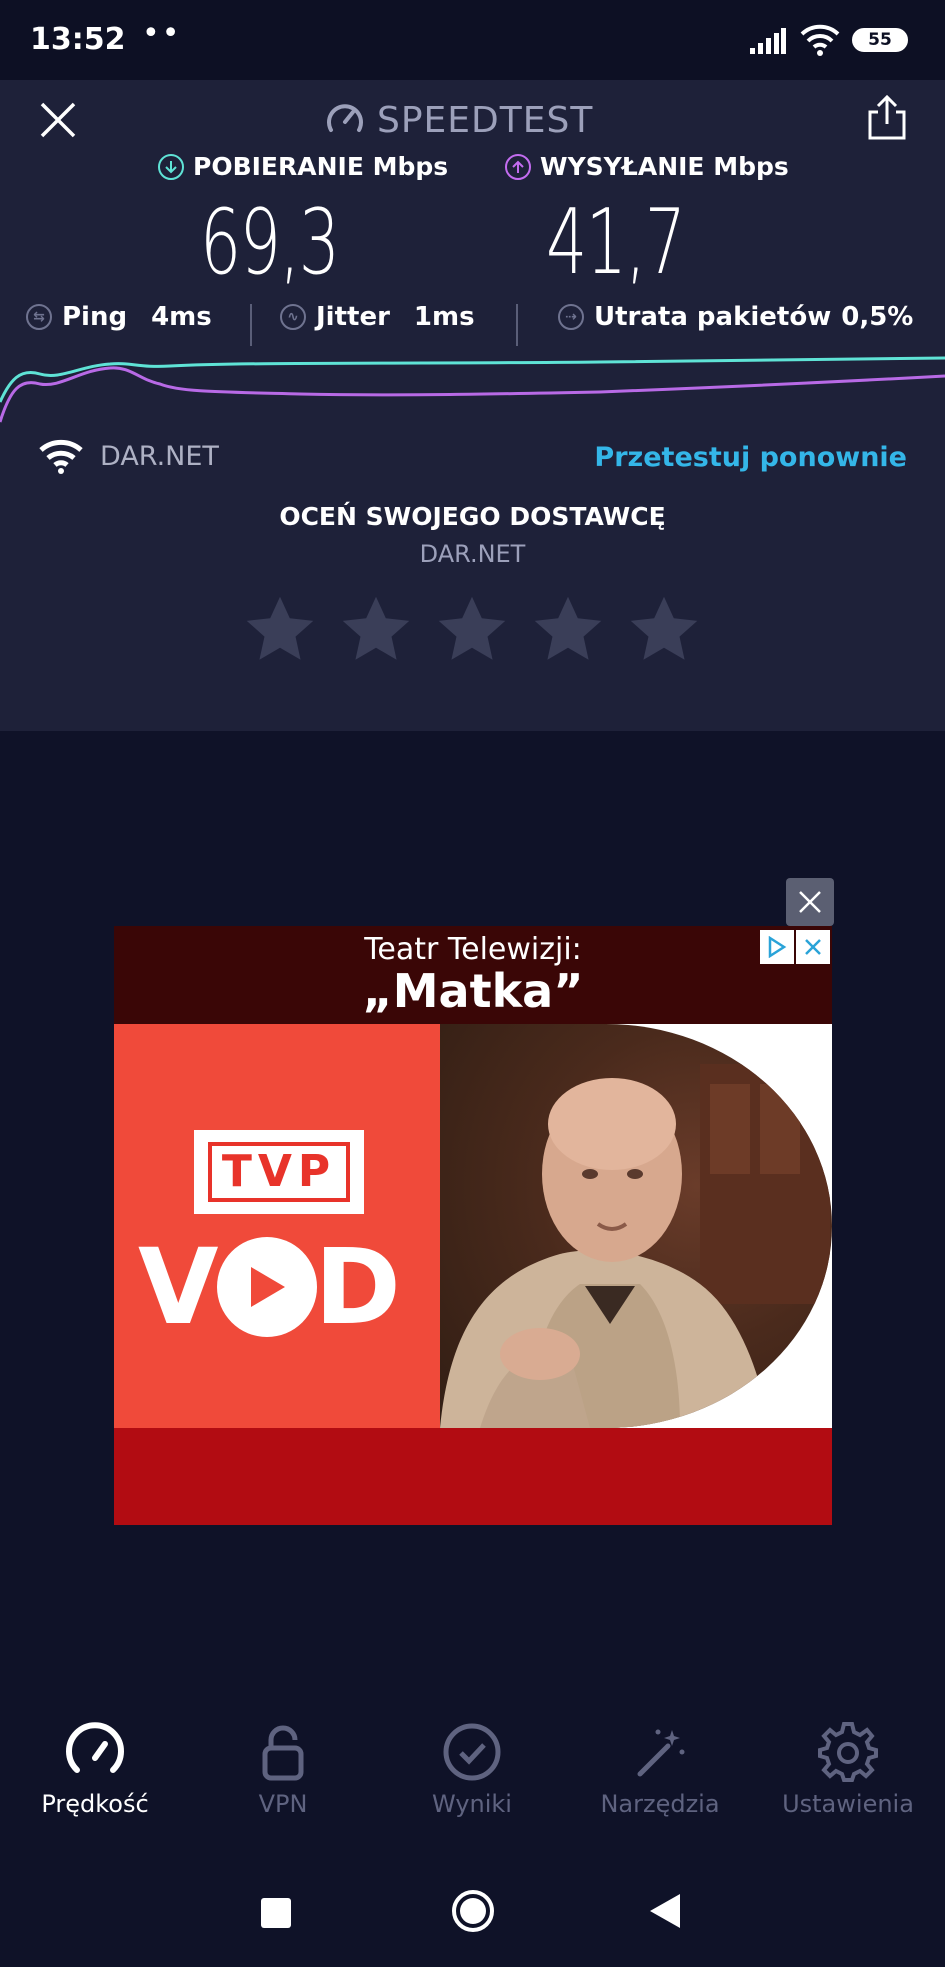 The height and width of the screenshot is (1967, 945). What do you see at coordinates (95, 317) in the screenshot?
I see `ping-label: Ping` at bounding box center [95, 317].